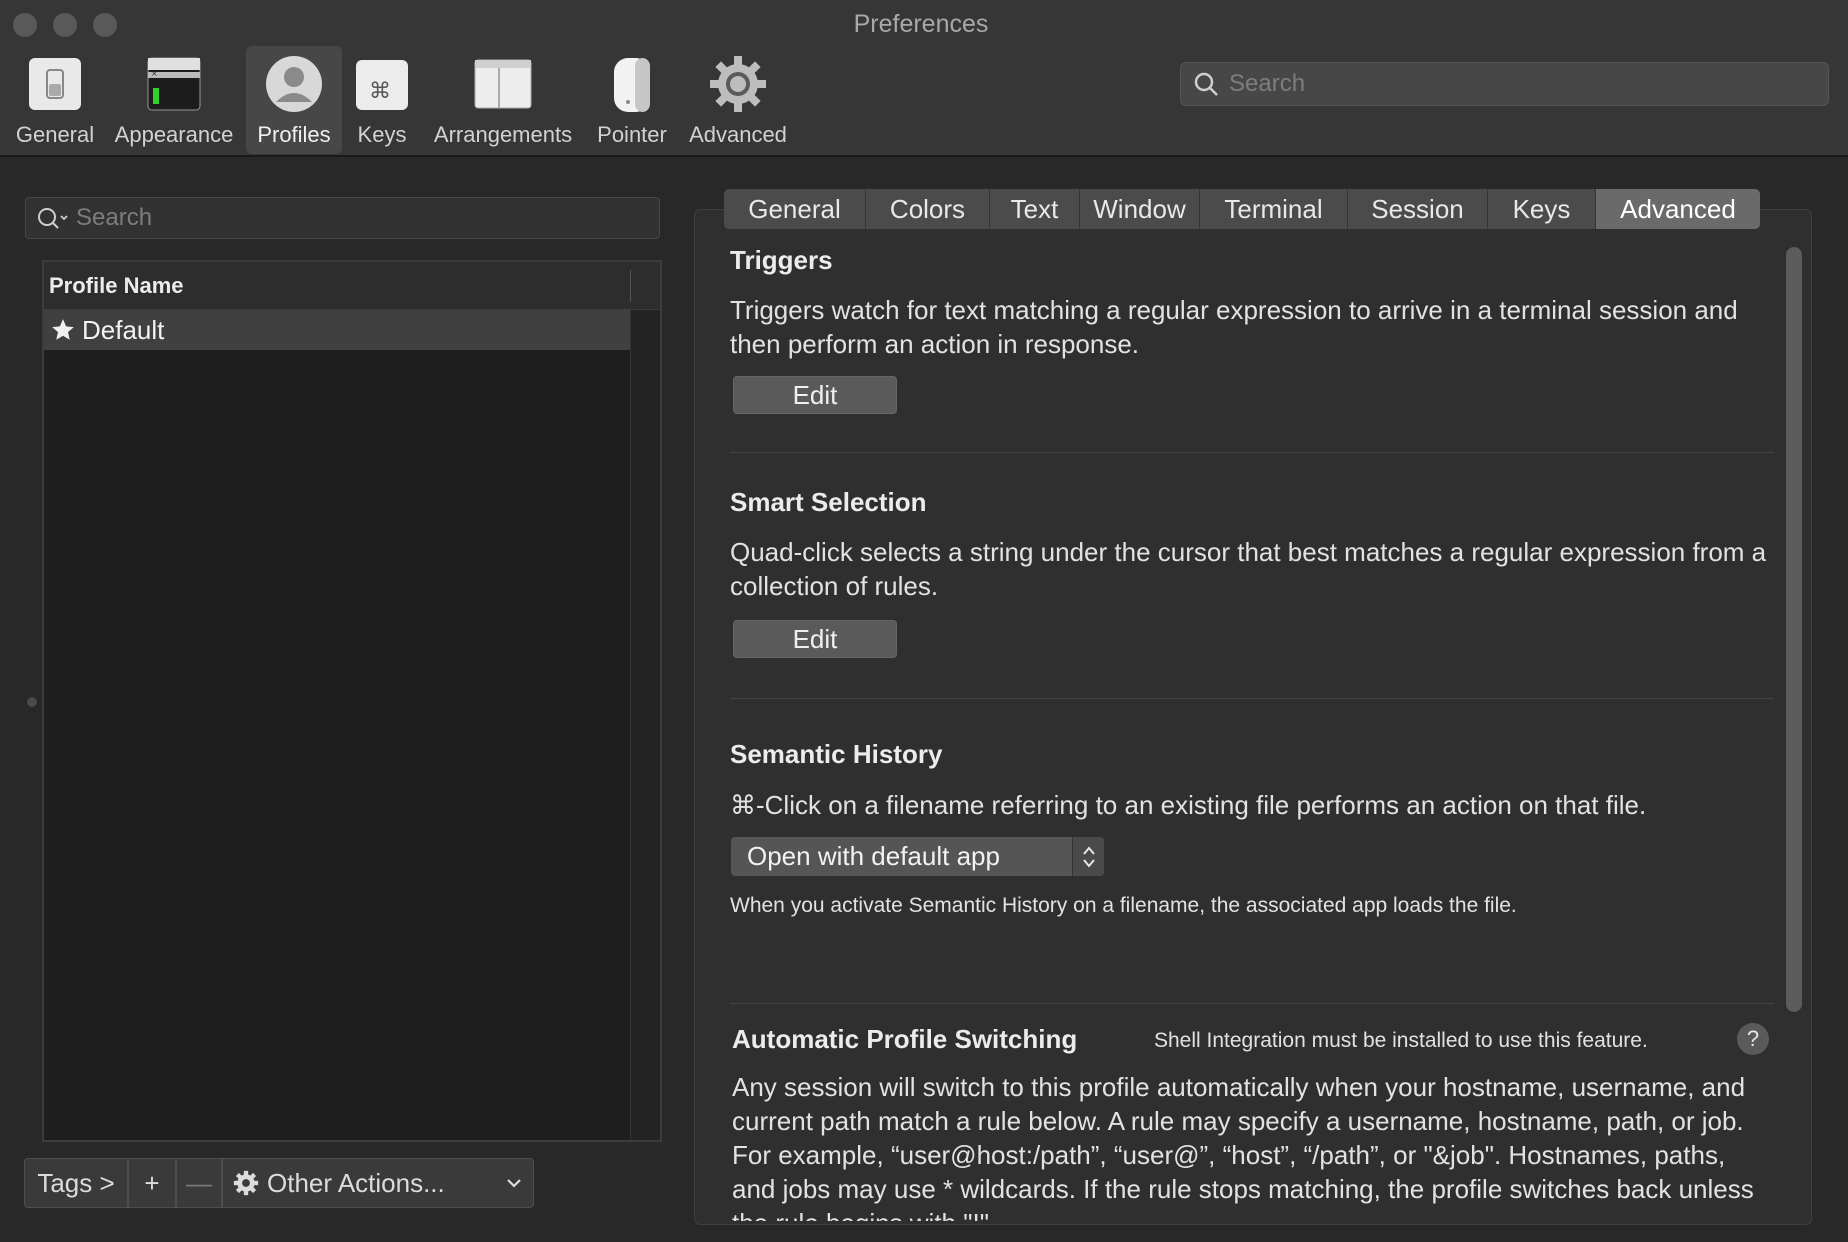 This screenshot has width=1848, height=1242. Describe the element at coordinates (199, 1183) in the screenshot. I see `remove-profile-button: —` at that location.